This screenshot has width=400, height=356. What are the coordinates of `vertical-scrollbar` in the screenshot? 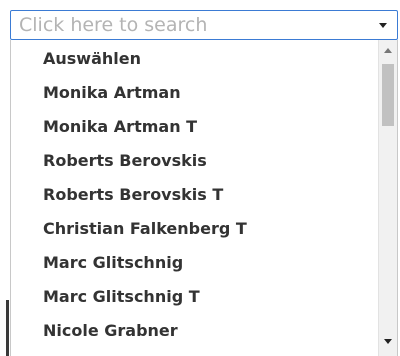 It's located at (387, 198).